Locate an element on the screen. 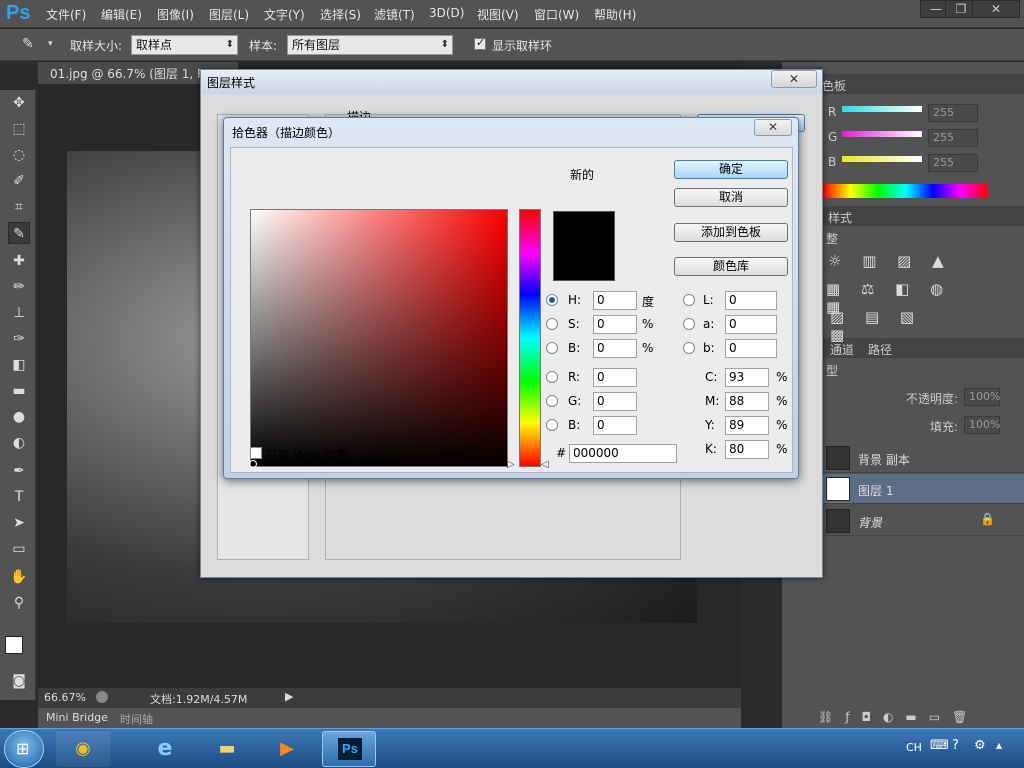 The width and height of the screenshot is (1024, 768). blue-radio is located at coordinates (552, 425).